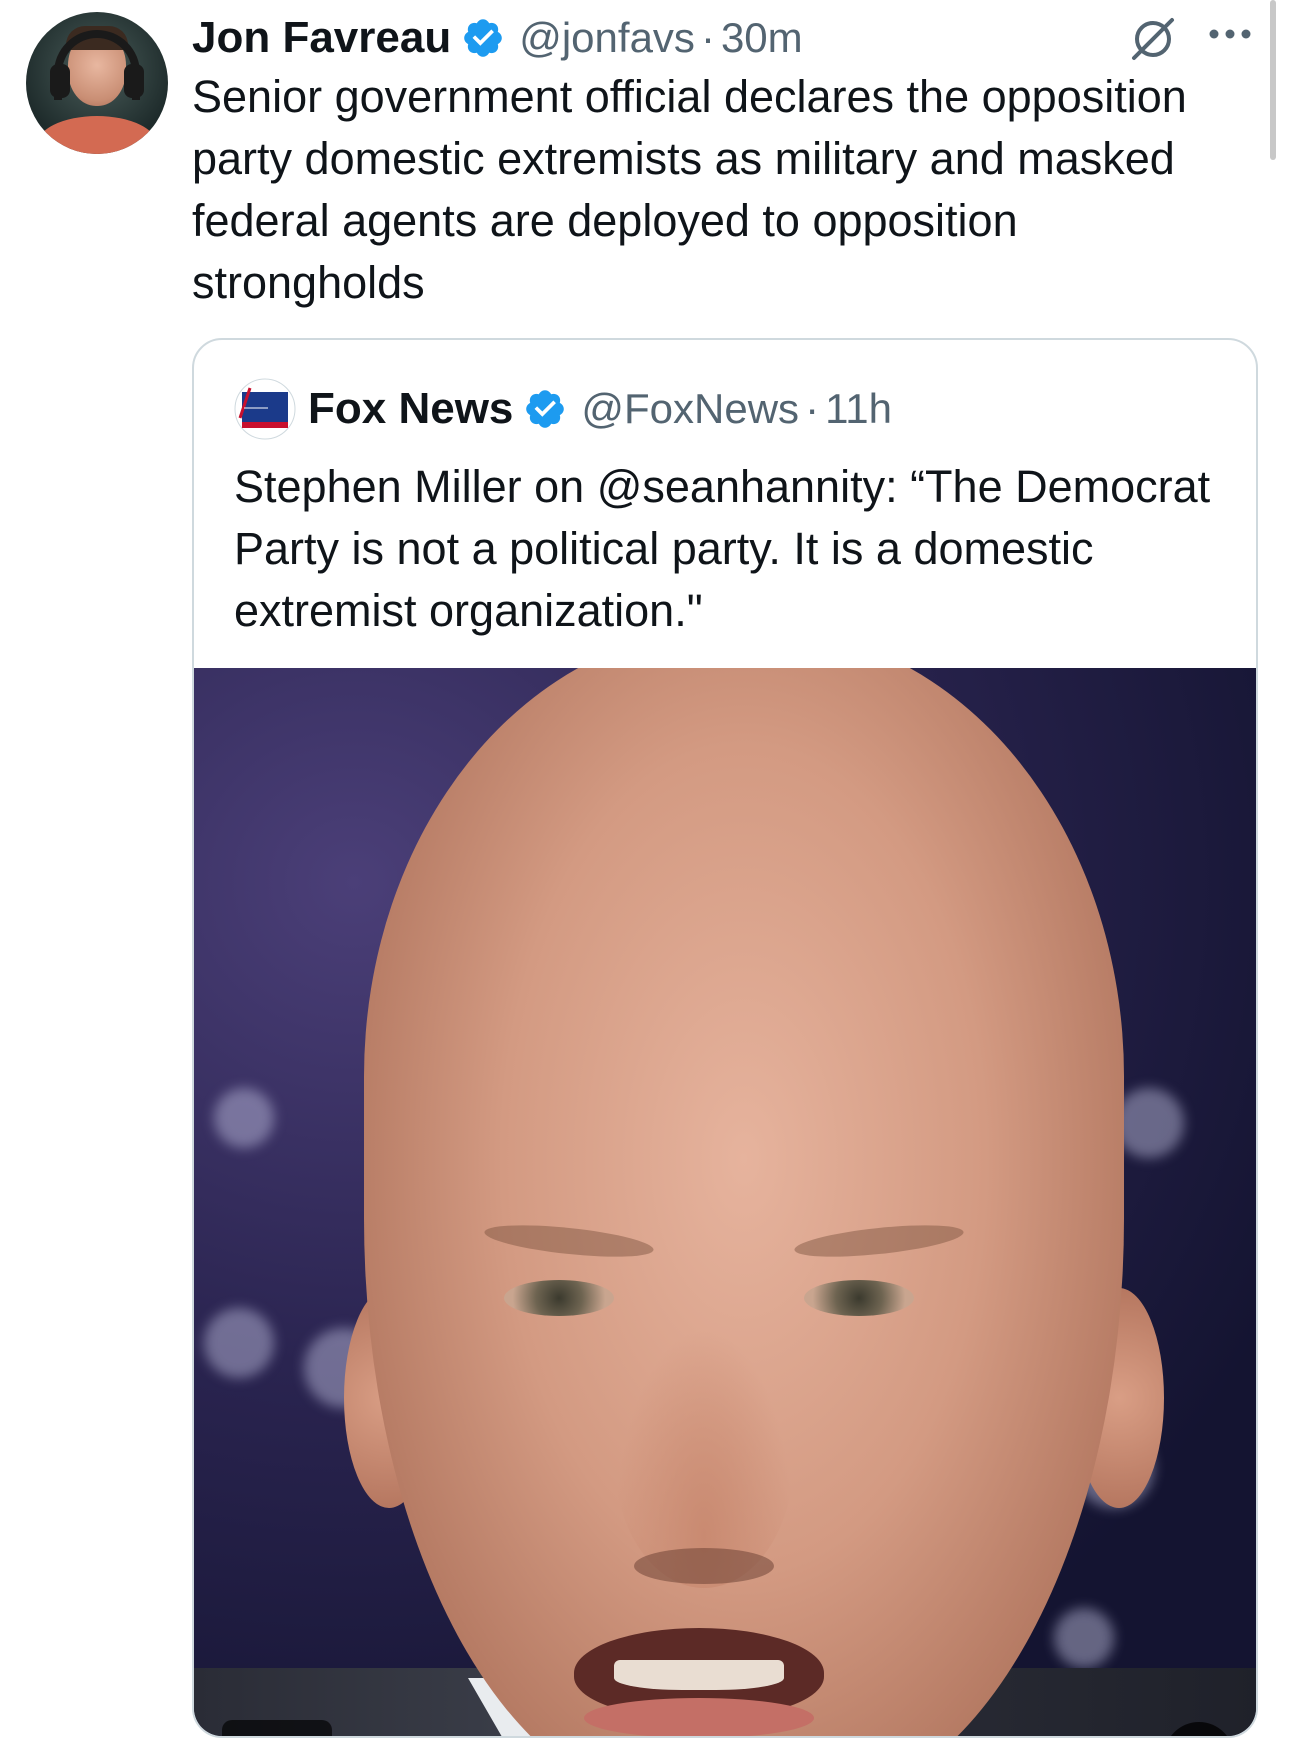 This screenshot has height=1738, width=1290. What do you see at coordinates (690, 409) in the screenshot?
I see `quoted-author-handle: @FoxNews` at bounding box center [690, 409].